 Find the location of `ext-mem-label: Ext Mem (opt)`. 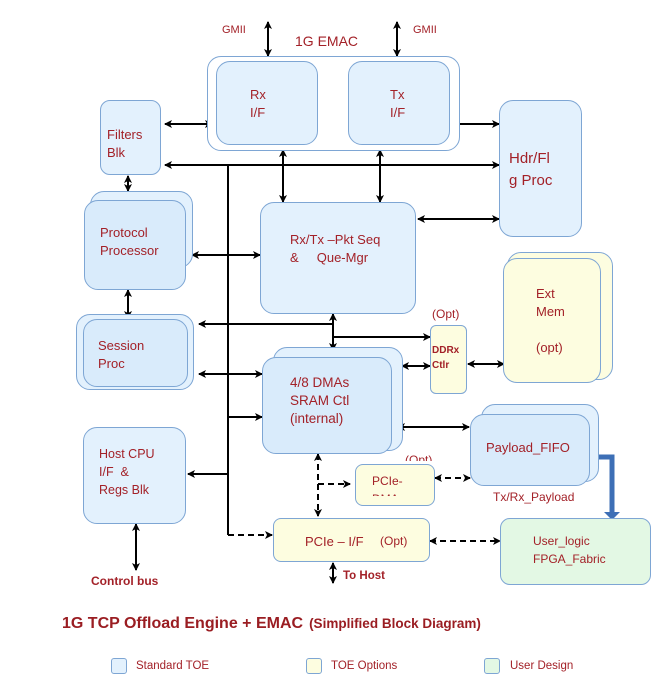

ext-mem-label: Ext Mem (opt) is located at coordinates (550, 320).